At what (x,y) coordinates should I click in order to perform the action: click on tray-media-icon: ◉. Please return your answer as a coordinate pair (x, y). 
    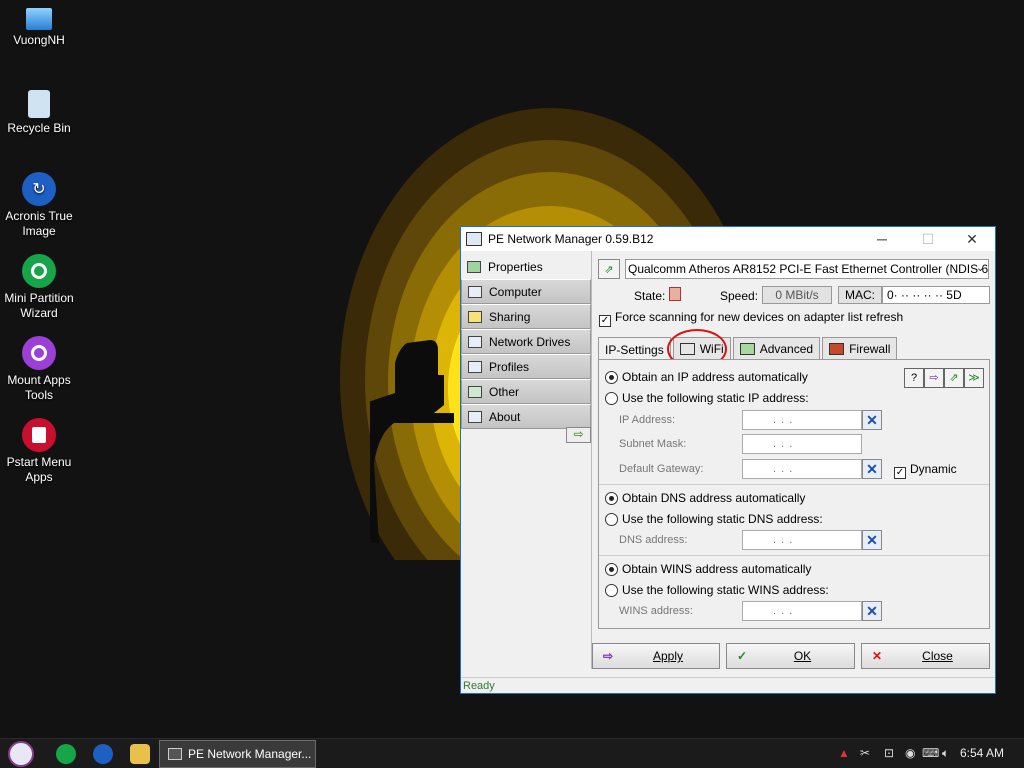
    Looking at the image, I should click on (910, 753).